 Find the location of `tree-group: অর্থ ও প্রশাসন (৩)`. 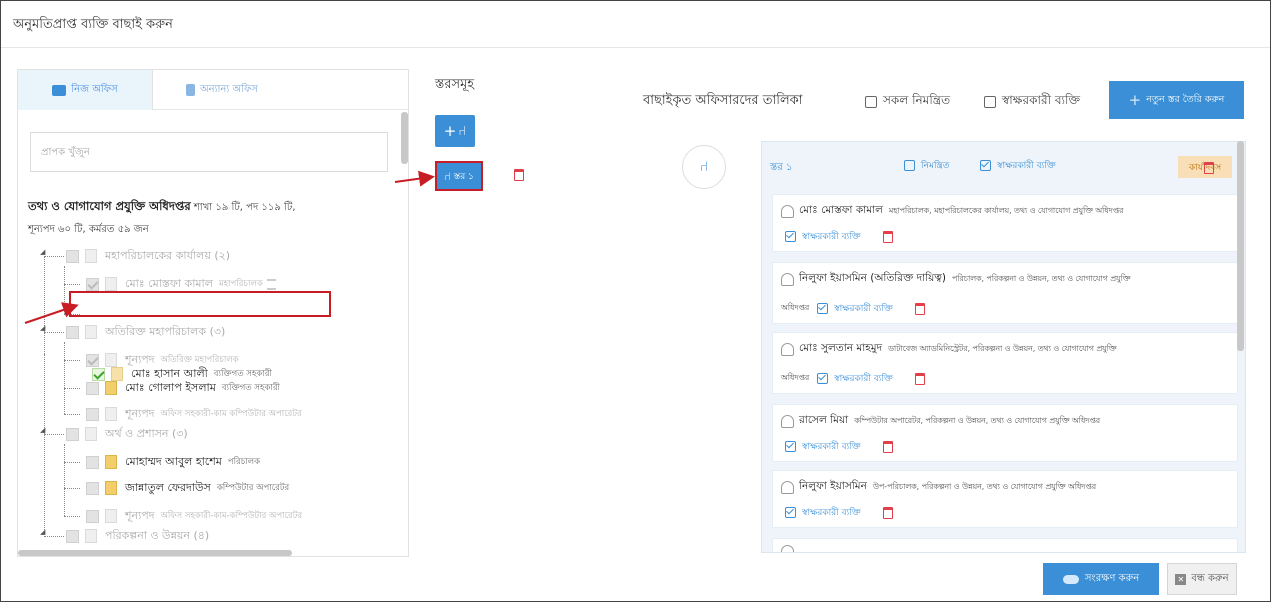

tree-group: অর্থ ও প্রশাসন (৩) is located at coordinates (130, 434).